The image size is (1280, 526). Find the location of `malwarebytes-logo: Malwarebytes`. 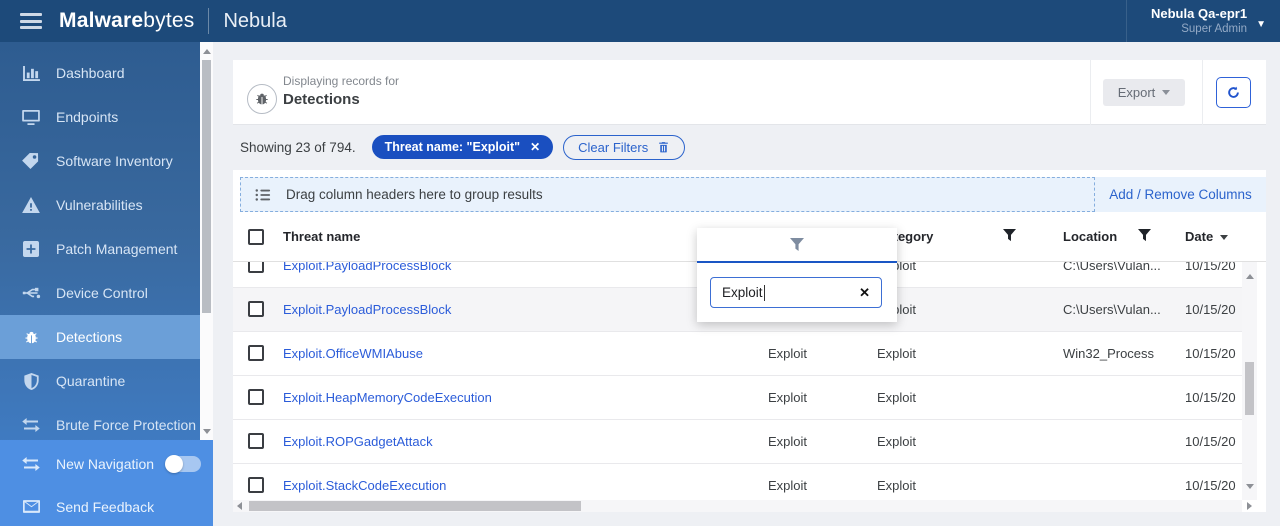

malwarebytes-logo: Malwarebytes is located at coordinates (127, 20).